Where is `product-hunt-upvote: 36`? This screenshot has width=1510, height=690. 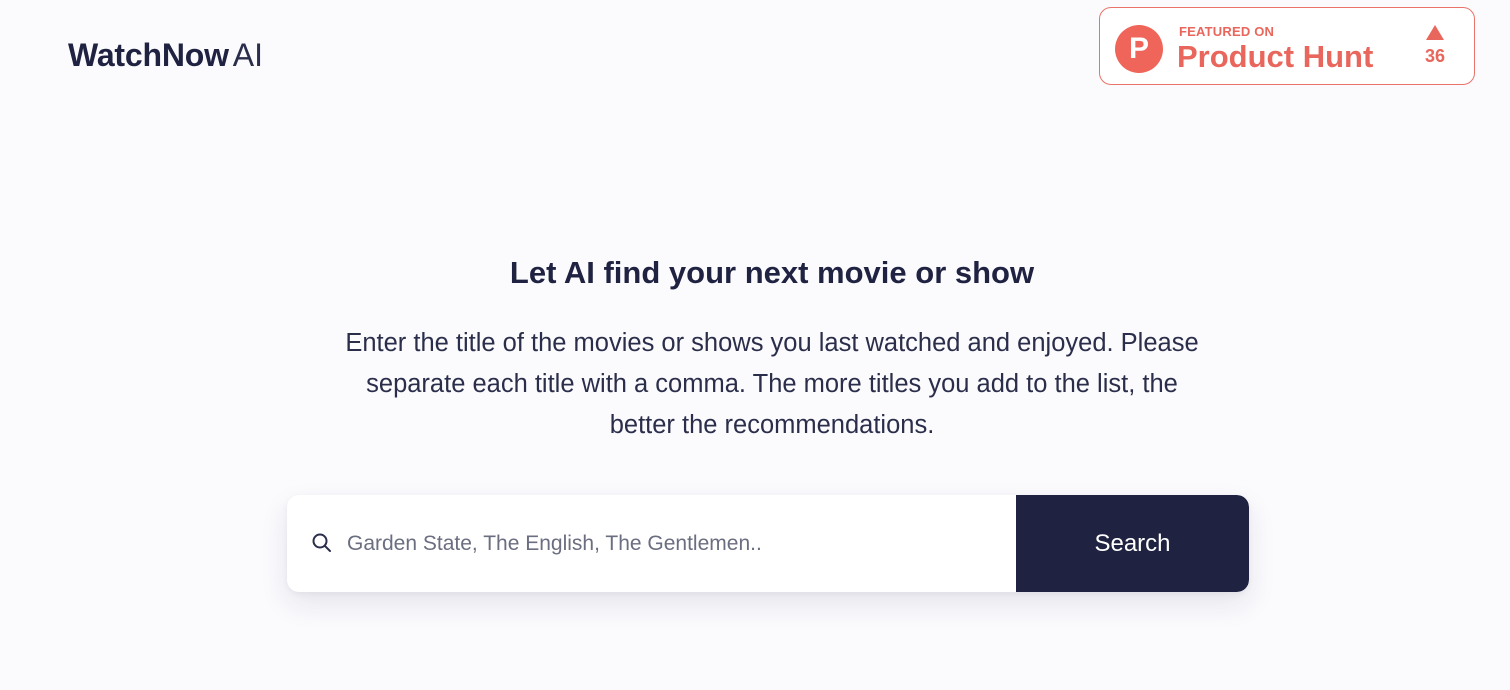
product-hunt-upvote: 36 is located at coordinates (1435, 46).